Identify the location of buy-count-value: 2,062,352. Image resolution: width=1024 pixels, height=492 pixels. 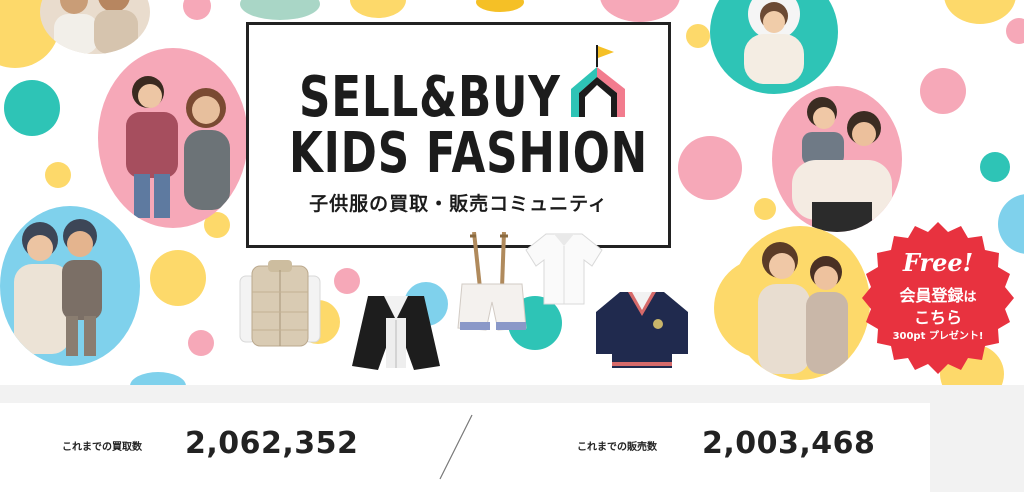
(272, 443).